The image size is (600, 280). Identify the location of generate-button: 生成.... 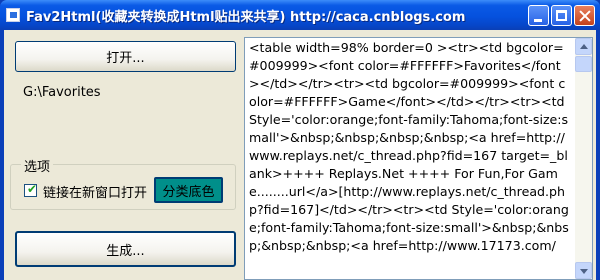
(125, 249).